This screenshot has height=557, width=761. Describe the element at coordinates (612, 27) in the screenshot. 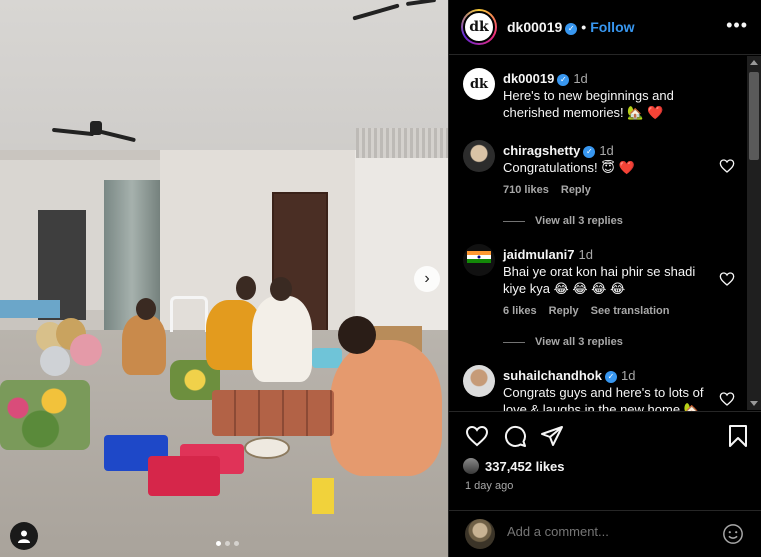

I see `follow-button: Follow` at that location.